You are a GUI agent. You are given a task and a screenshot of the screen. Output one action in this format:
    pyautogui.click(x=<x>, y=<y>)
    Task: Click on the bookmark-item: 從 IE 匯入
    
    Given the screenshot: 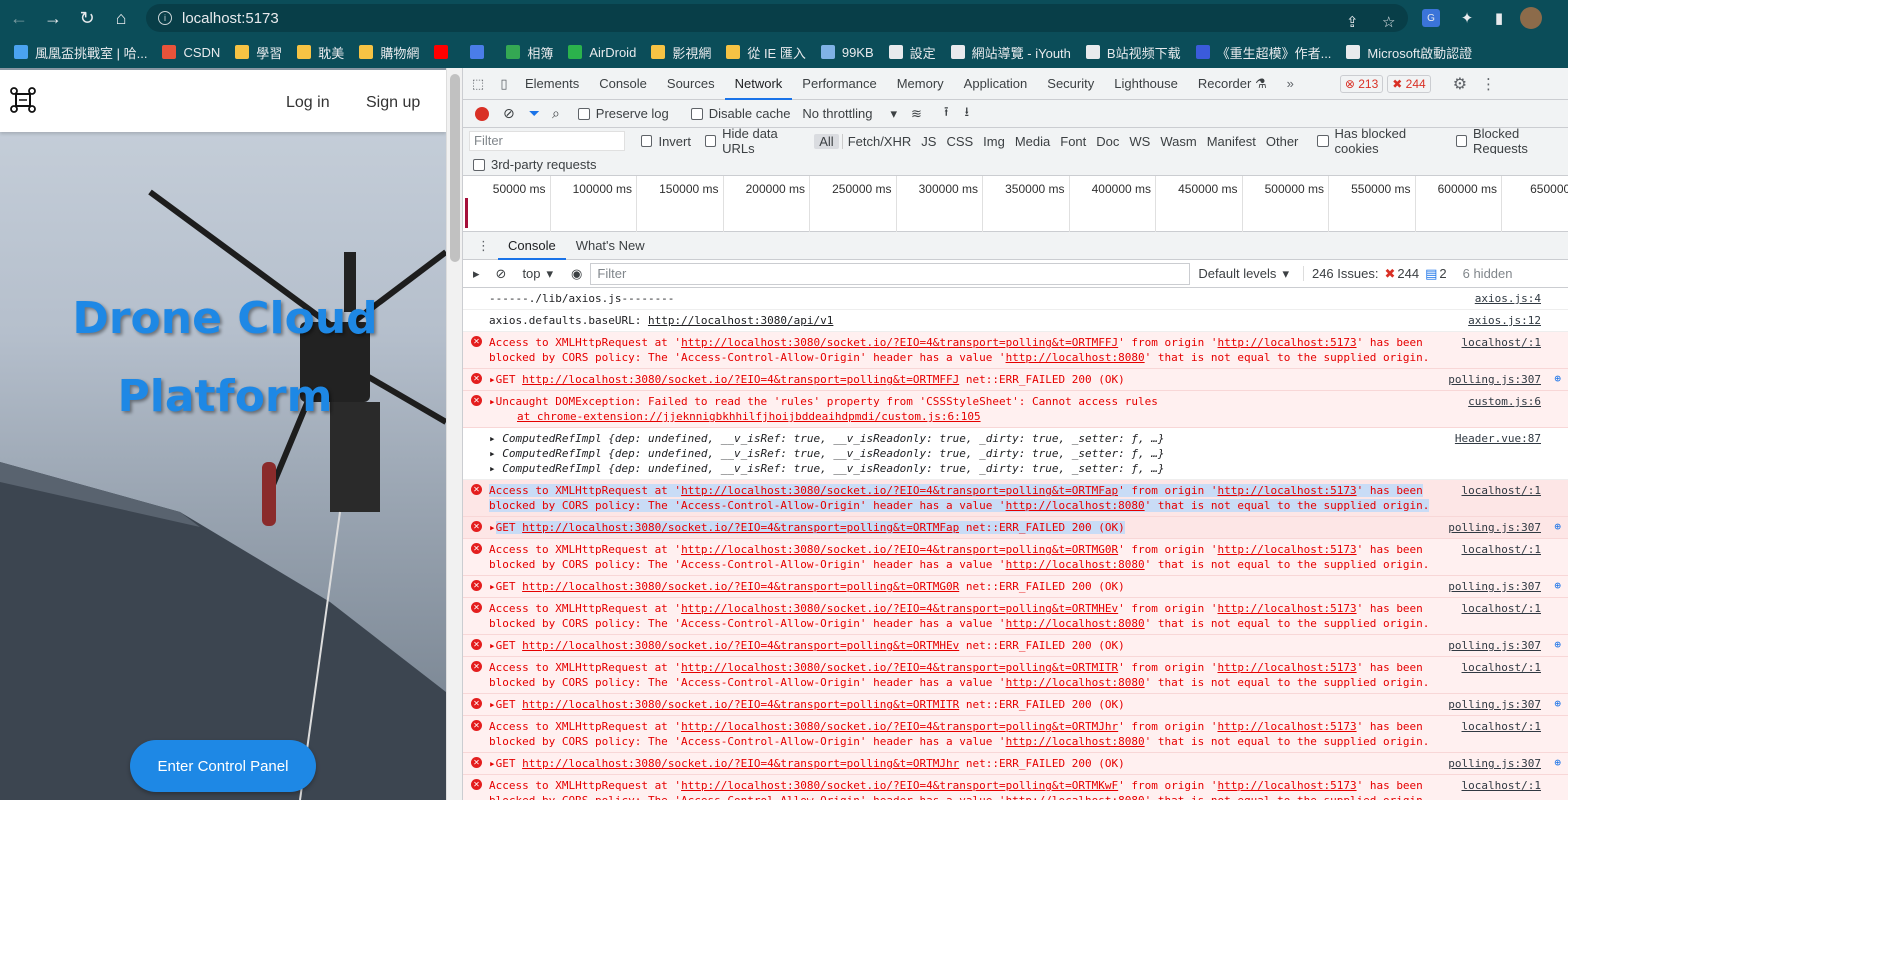 What is the action you would take?
    pyautogui.click(x=766, y=52)
    